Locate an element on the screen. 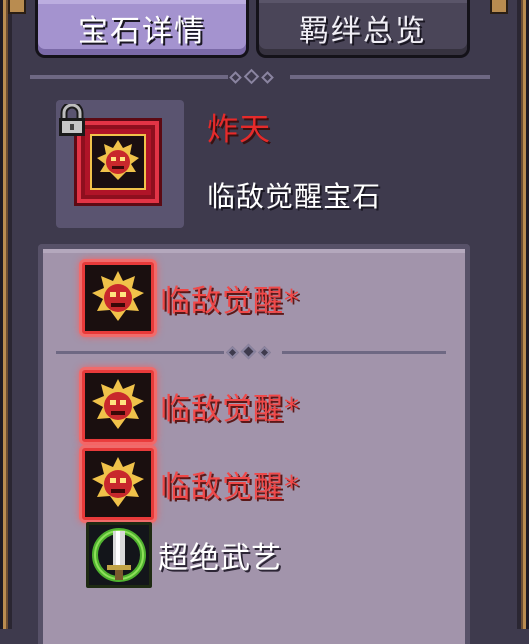 This screenshot has width=529, height=644. frame-corner-right is located at coordinates (499, 7).